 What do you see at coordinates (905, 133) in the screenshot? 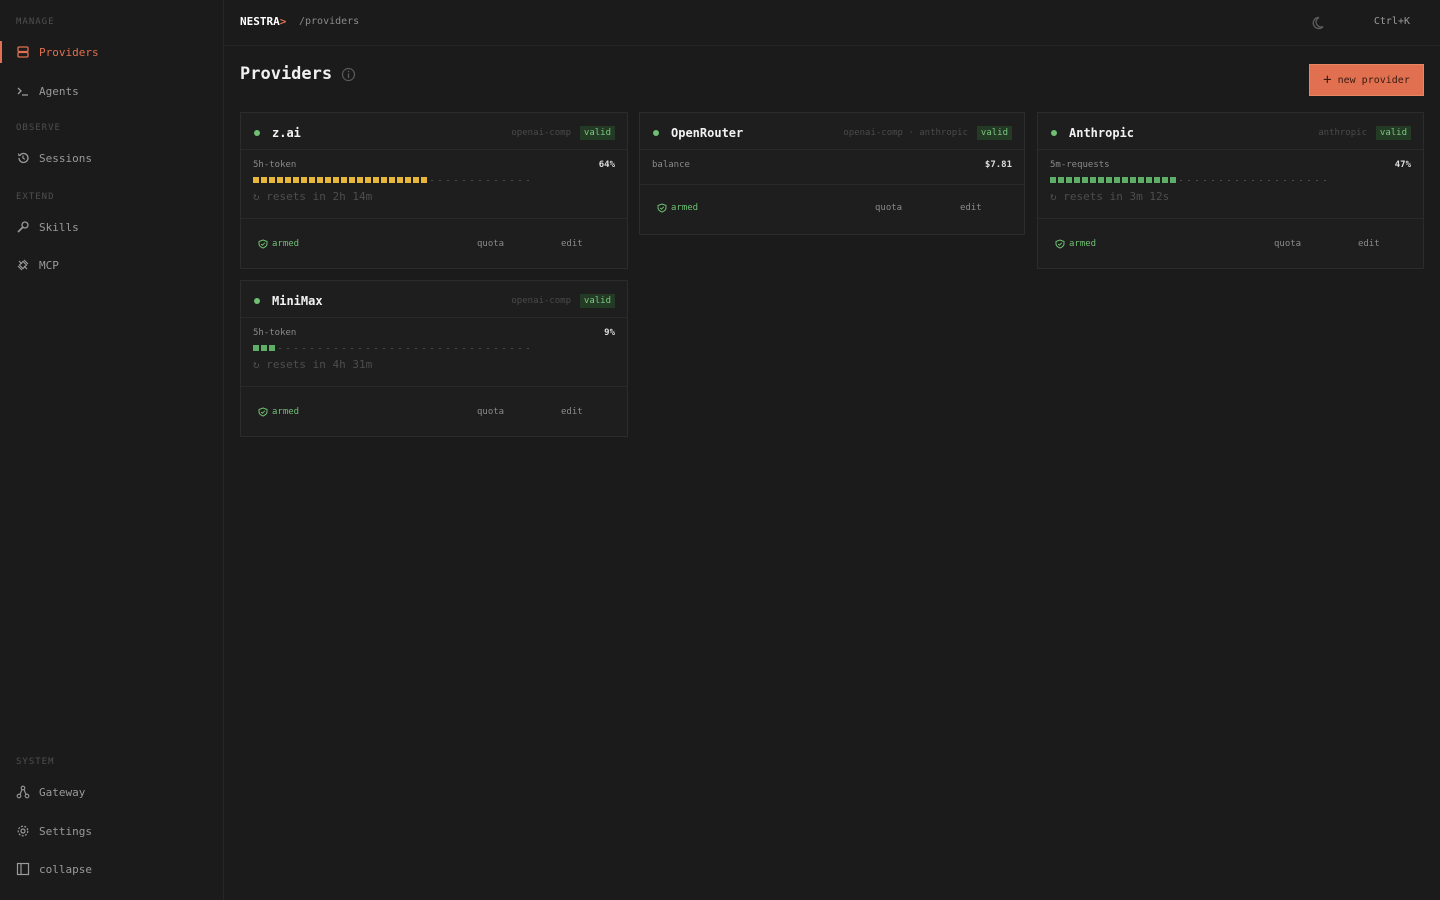
I see `provider-tags: openai-comp · anthropic` at bounding box center [905, 133].